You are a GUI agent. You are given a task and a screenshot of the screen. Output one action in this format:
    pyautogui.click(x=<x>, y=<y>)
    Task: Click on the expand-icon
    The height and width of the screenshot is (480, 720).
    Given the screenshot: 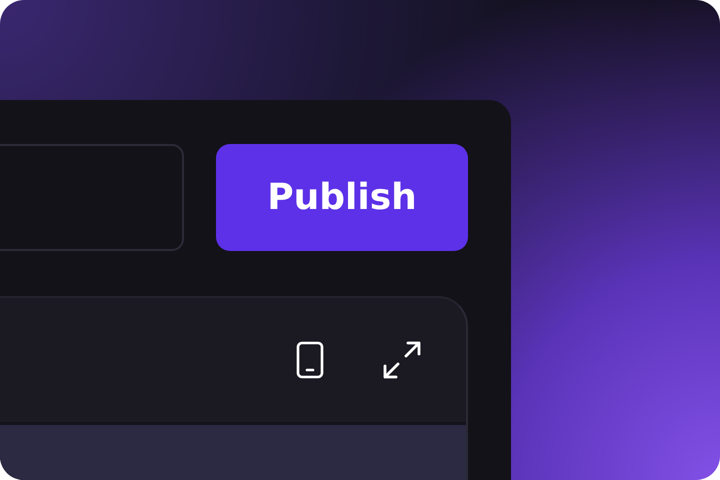 What is the action you would take?
    pyautogui.click(x=402, y=360)
    